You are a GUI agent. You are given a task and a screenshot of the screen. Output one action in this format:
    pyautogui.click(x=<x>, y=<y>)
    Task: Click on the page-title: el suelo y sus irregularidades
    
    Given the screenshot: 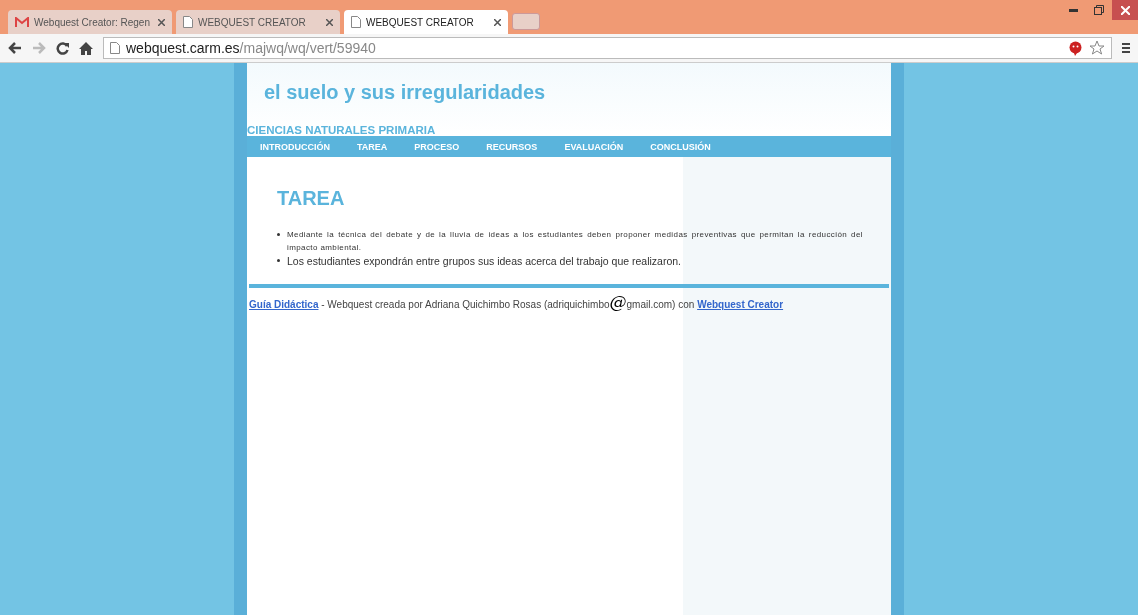 What is the action you would take?
    pyautogui.click(x=405, y=92)
    